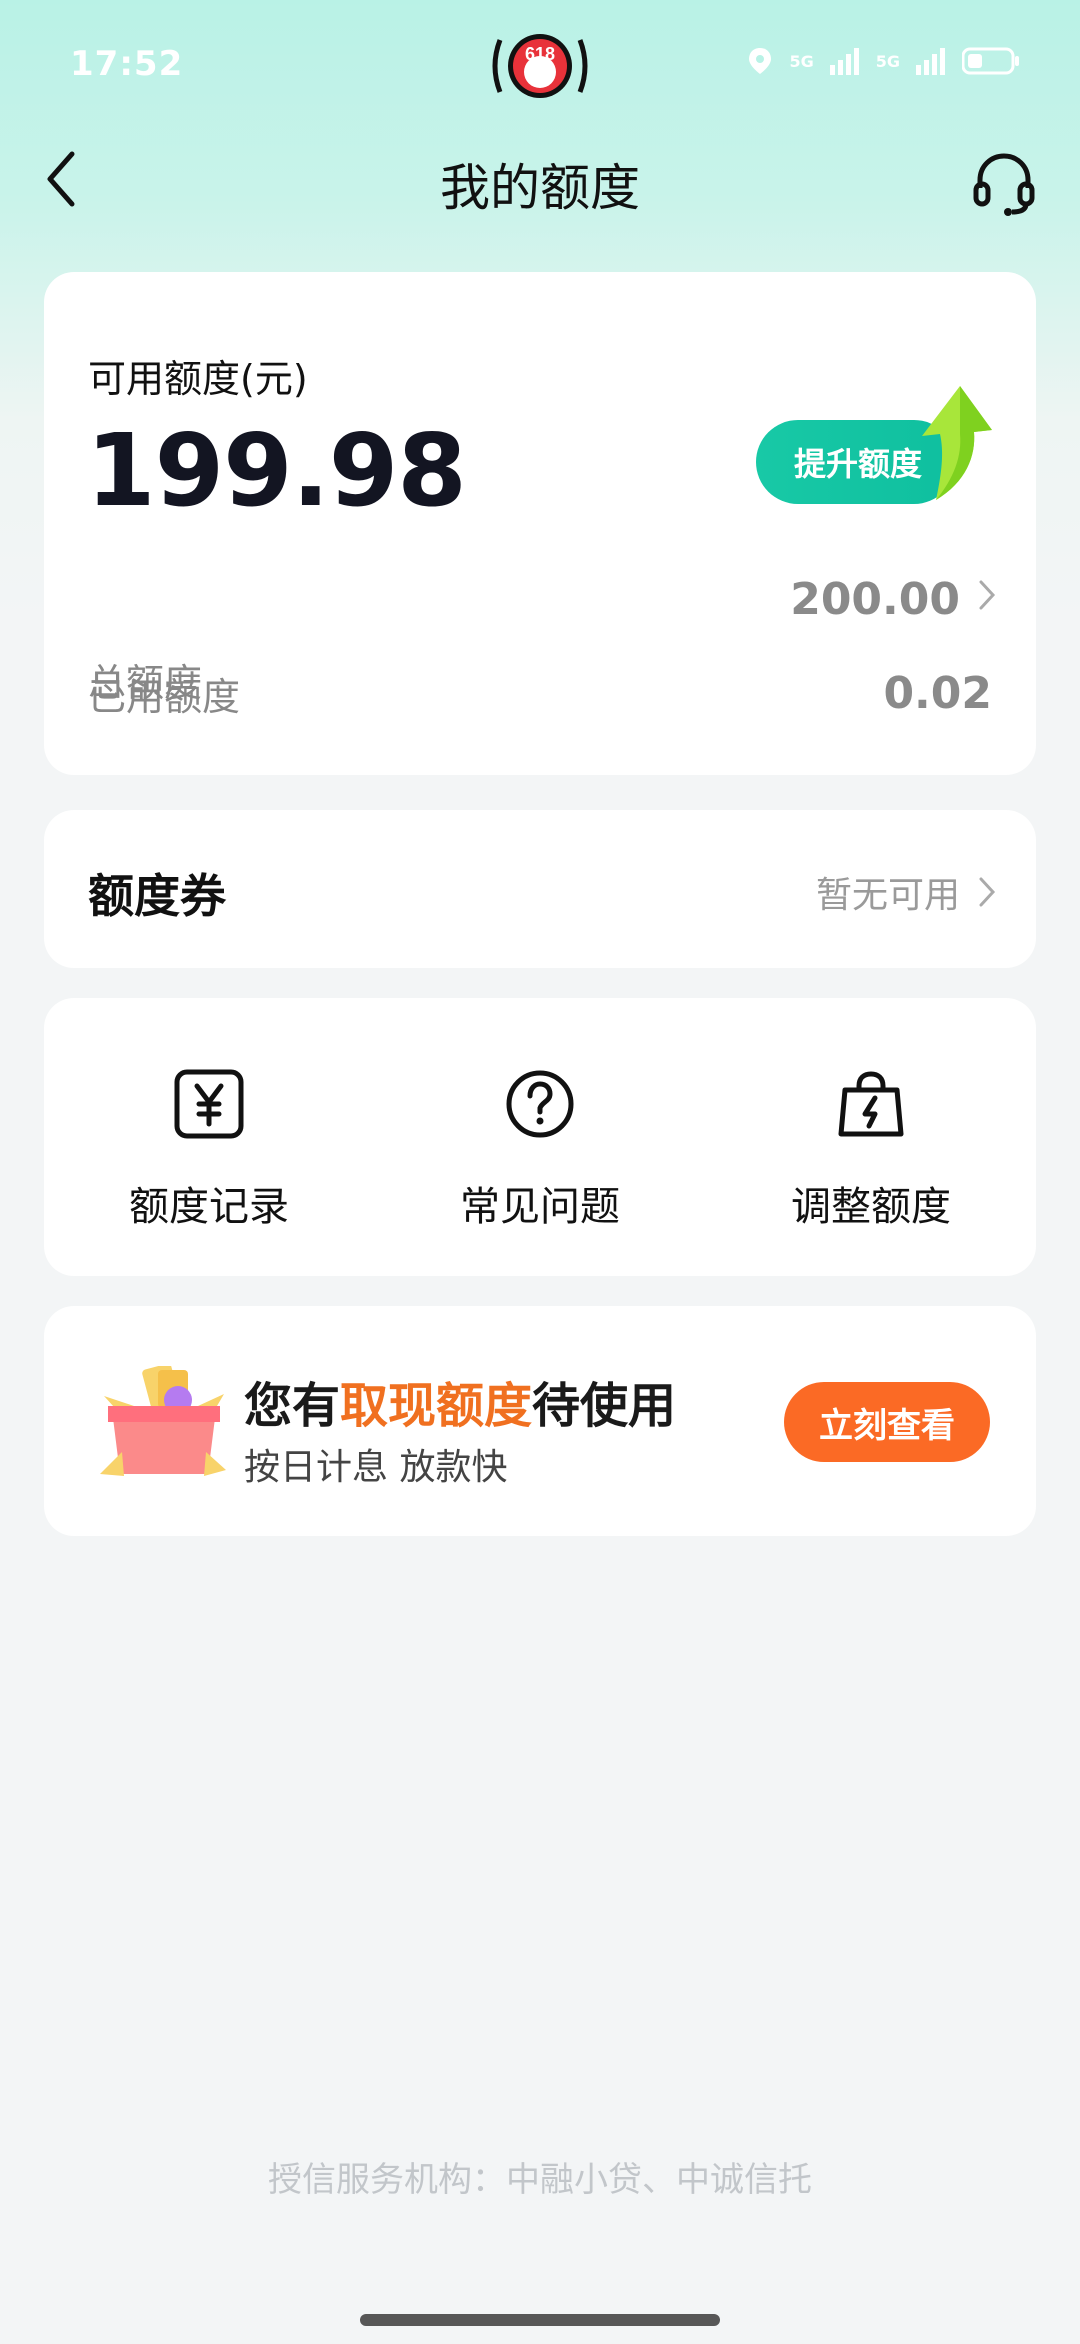 This screenshot has width=1080, height=2344. I want to click on page-title: 我的额度, so click(540, 188).